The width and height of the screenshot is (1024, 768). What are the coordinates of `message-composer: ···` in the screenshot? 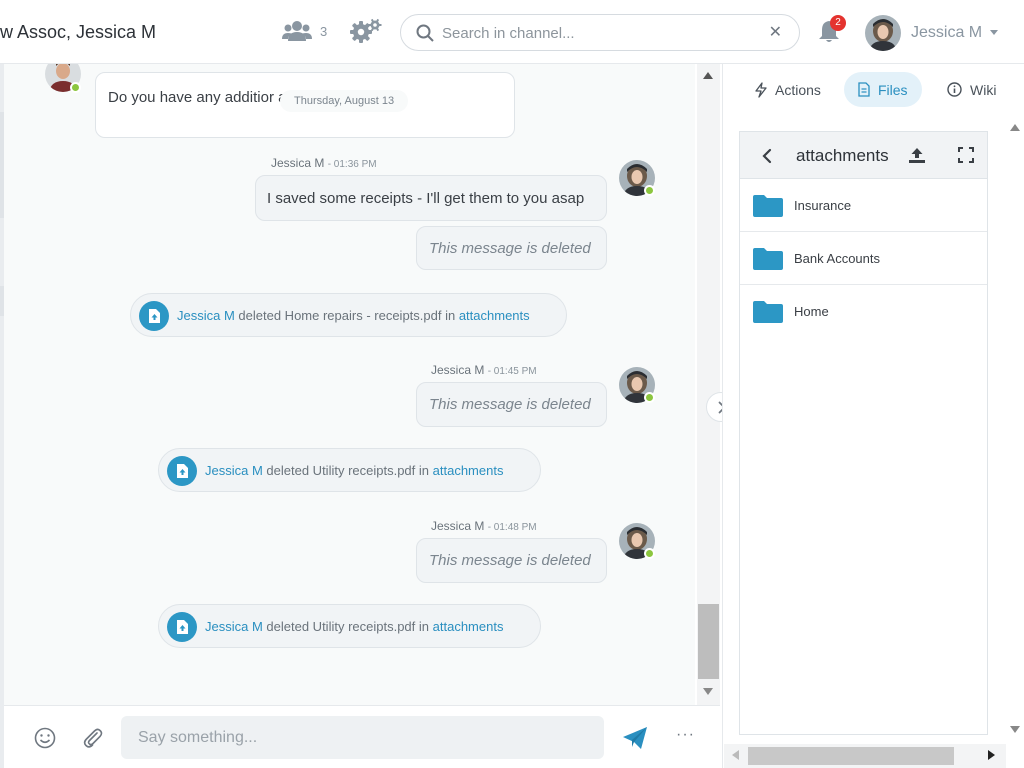 It's located at (362, 736).